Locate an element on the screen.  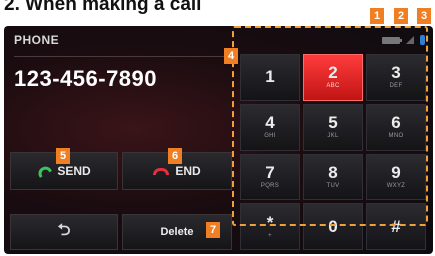
key-digit: # is located at coordinates (396, 226).